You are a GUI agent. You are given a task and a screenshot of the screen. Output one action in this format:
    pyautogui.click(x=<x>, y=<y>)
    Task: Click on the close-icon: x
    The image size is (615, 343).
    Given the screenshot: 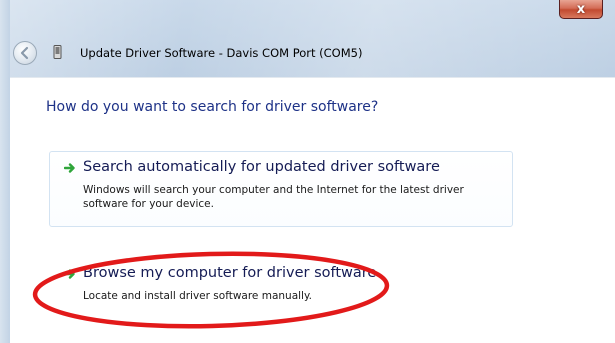 What is the action you would take?
    pyautogui.click(x=581, y=9)
    